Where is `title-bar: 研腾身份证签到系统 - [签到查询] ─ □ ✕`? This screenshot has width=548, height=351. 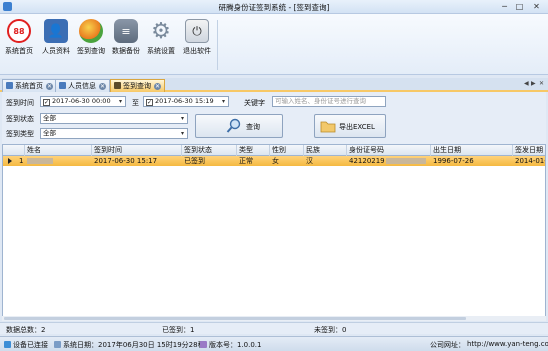
title-bar: 研腾身份证签到系统 - [签到查询] ─ □ ✕ is located at coordinates (274, 7).